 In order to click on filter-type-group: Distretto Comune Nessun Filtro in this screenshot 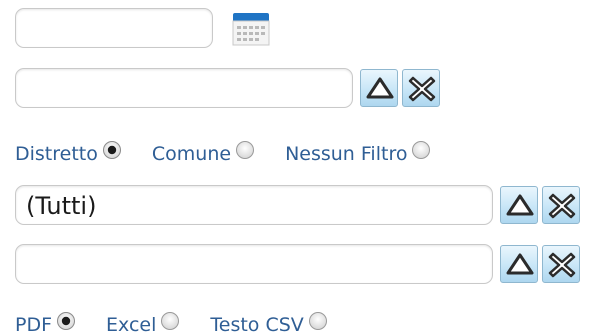, I will do `click(223, 154)`.